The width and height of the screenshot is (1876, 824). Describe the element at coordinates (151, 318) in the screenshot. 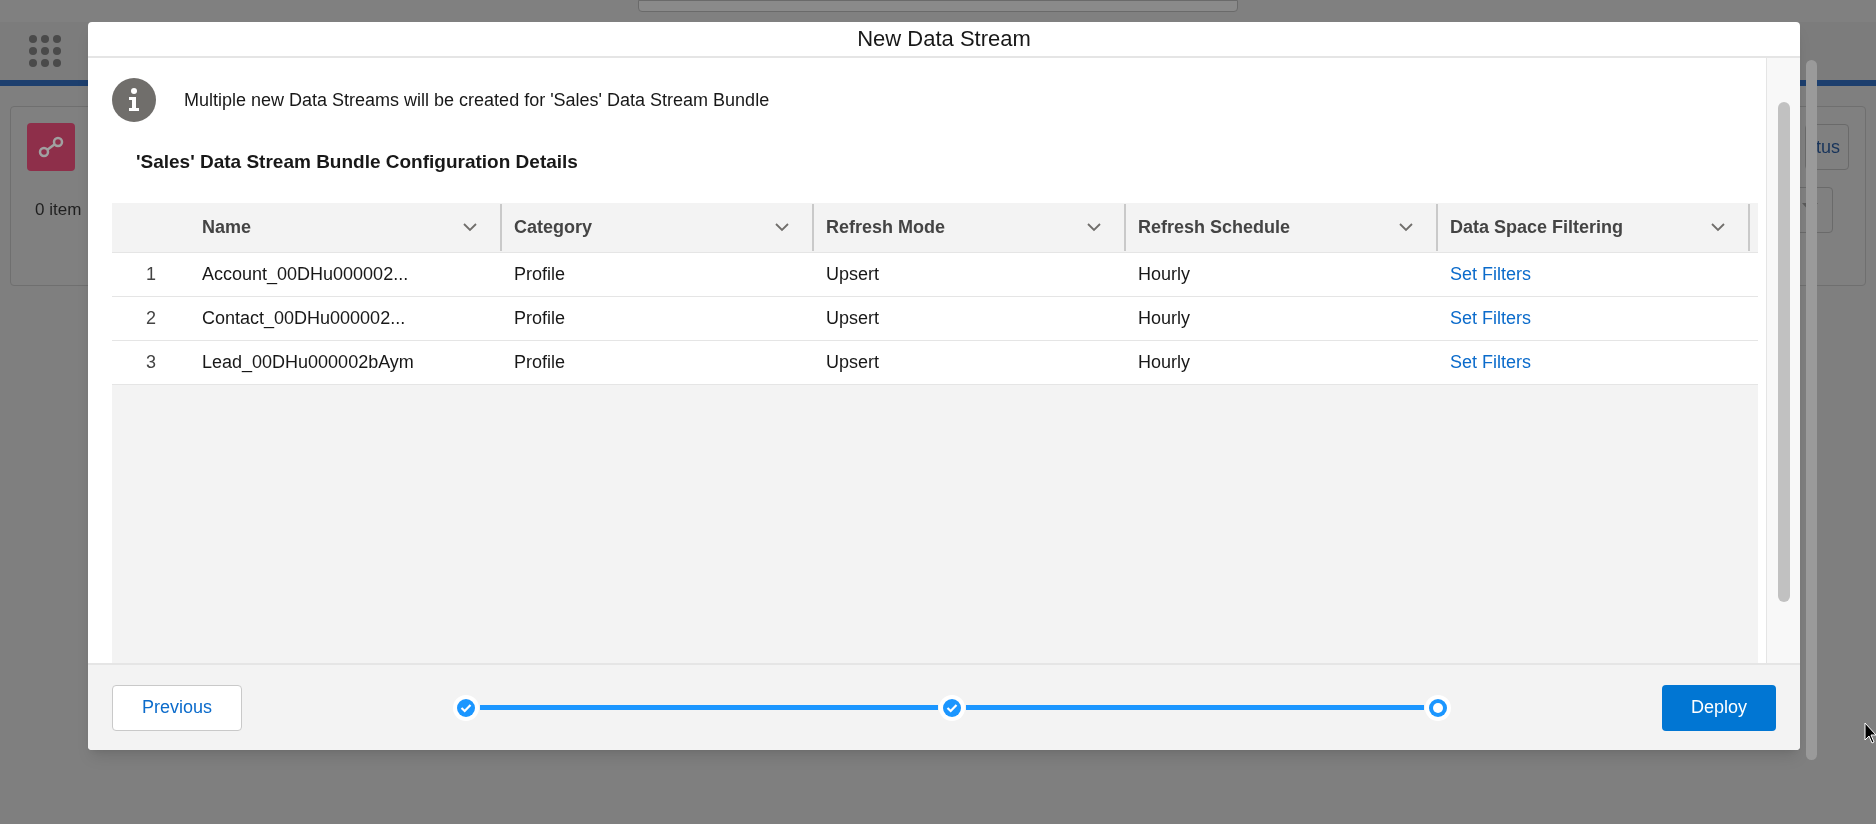

I see `row-number: 2` at that location.